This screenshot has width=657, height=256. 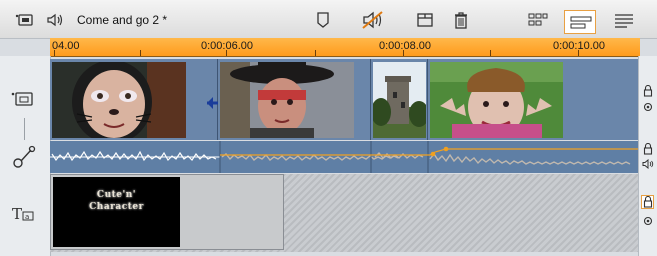 I want to click on time-ruler: 04.00 0:00:06.00 0:00:08.00 0:00:10.00, so click(x=345, y=47).